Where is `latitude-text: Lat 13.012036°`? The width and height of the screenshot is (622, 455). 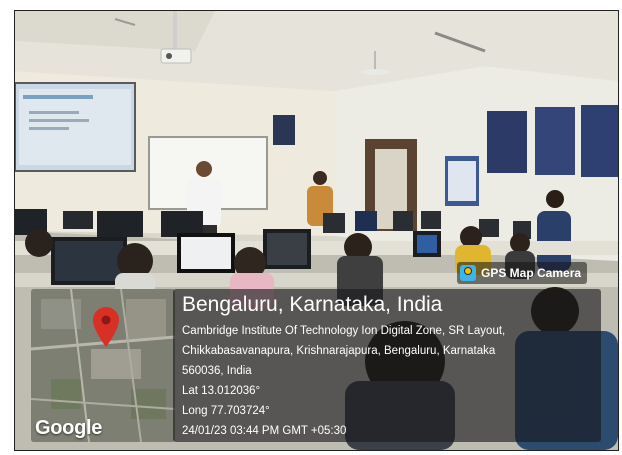
latitude-text: Lat 13.012036° is located at coordinates (221, 391).